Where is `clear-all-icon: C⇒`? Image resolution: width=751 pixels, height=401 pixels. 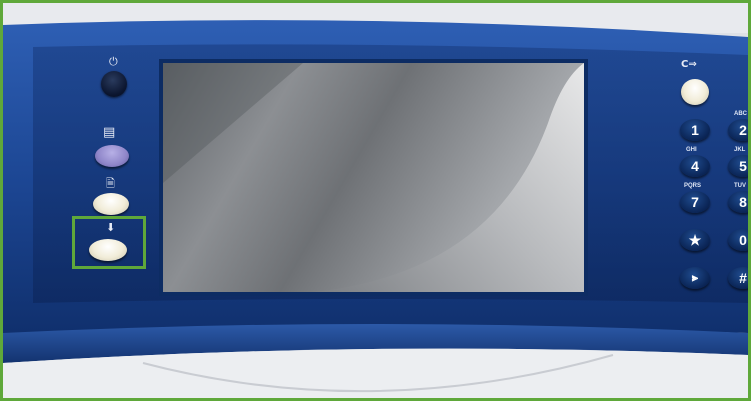
clear-all-icon: C⇒ is located at coordinates (689, 64).